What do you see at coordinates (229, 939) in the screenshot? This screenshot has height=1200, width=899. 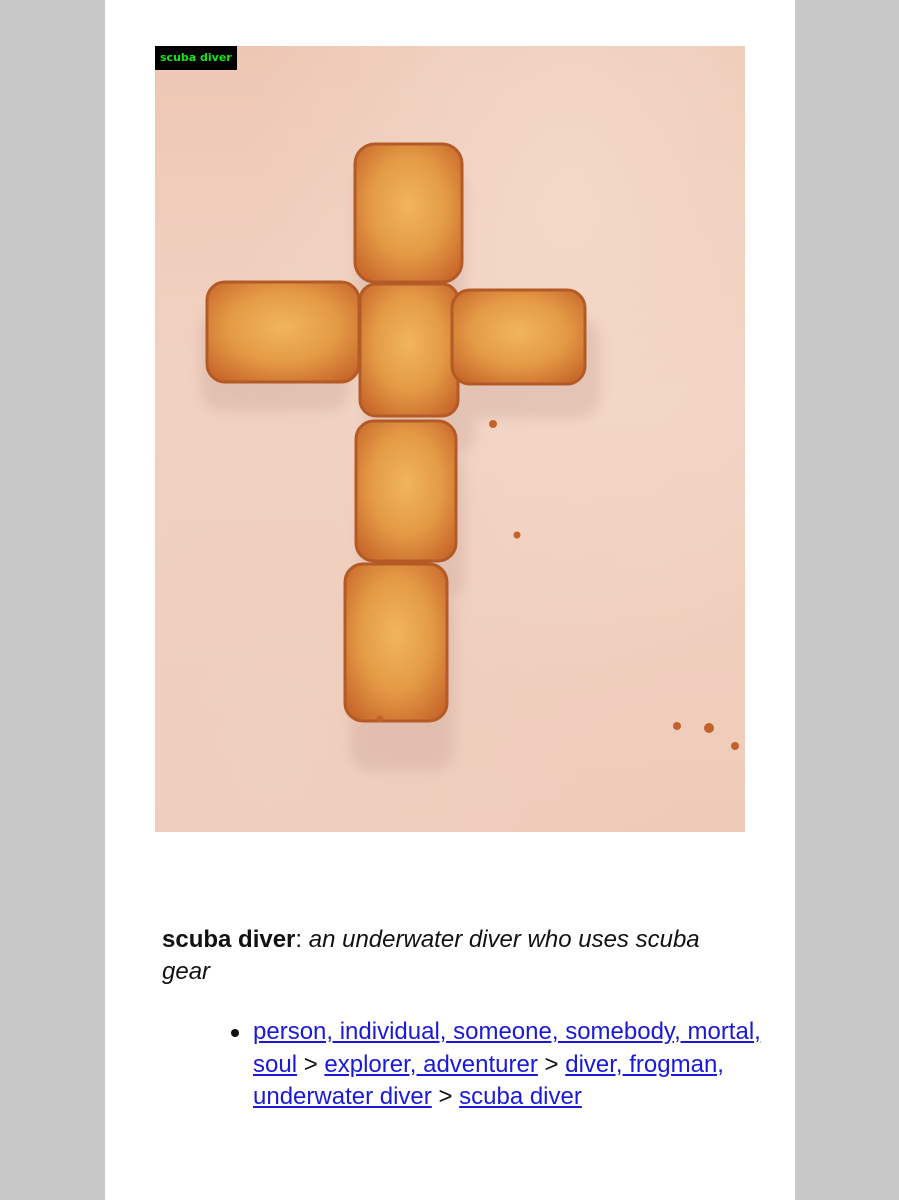 I see `definition-term: scuba diver` at bounding box center [229, 939].